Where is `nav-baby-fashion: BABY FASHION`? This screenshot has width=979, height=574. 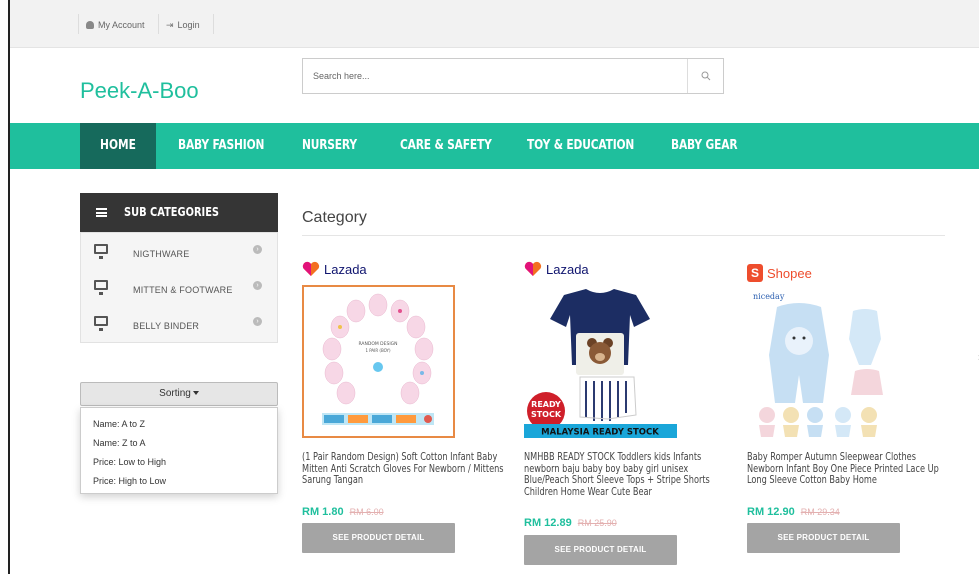
nav-baby-fashion: BABY FASHION is located at coordinates (221, 146).